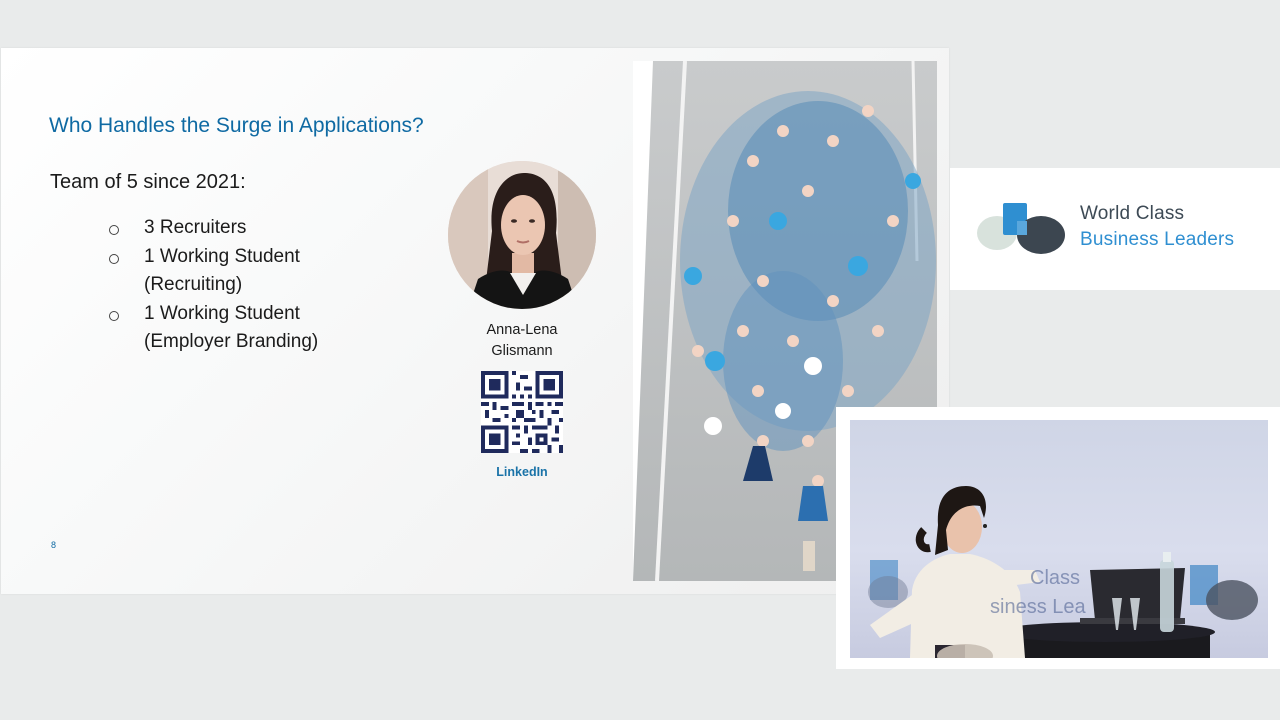 Image resolution: width=1280 pixels, height=720 pixels. Describe the element at coordinates (522, 412) in the screenshot. I see `qr-code` at that location.